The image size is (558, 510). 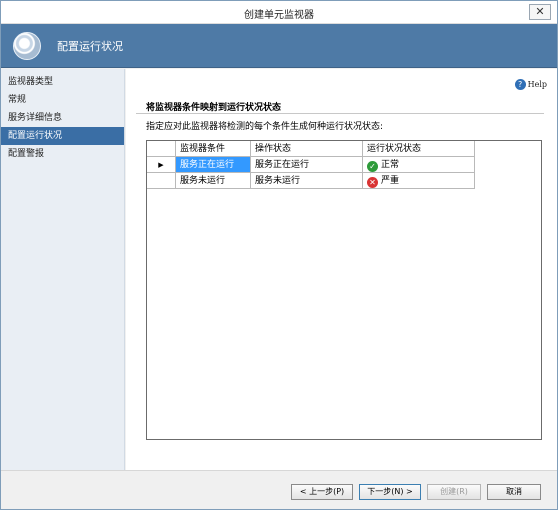 What do you see at coordinates (322, 492) in the screenshot?
I see `back-button: < 上一步(P)` at bounding box center [322, 492].